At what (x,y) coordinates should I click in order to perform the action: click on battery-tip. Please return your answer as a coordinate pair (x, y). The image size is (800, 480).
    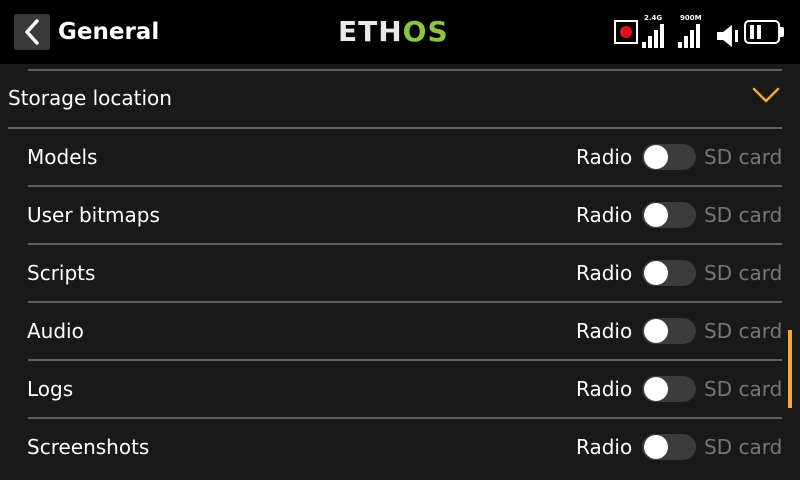
    Looking at the image, I should click on (782, 32).